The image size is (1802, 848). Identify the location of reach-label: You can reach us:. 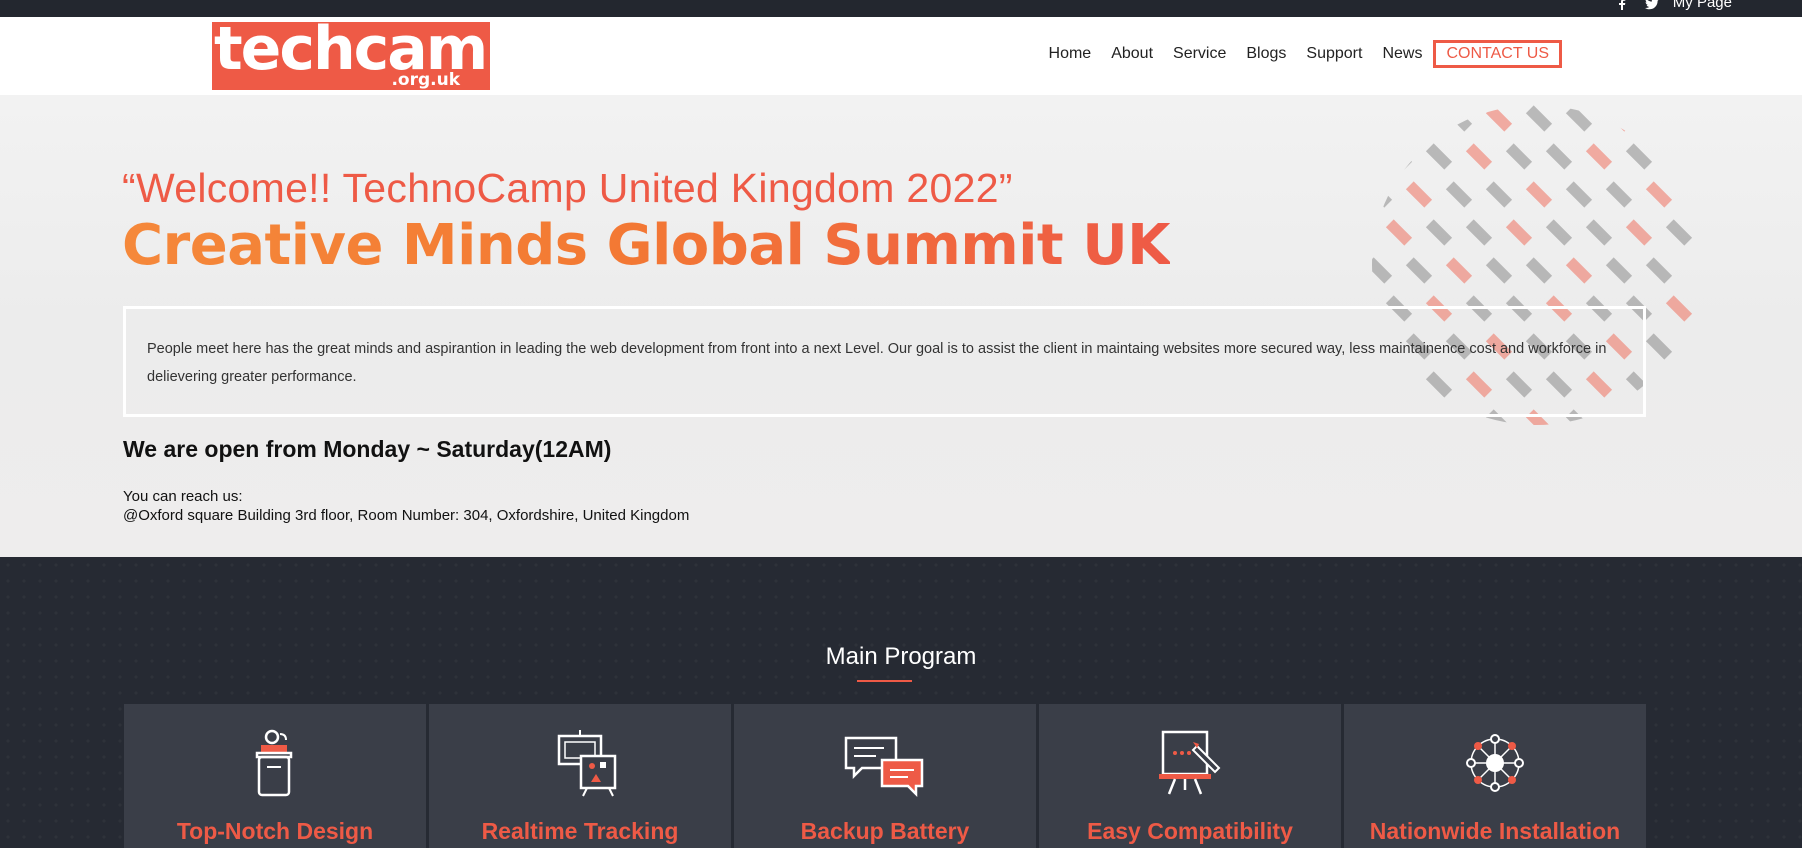
(183, 496).